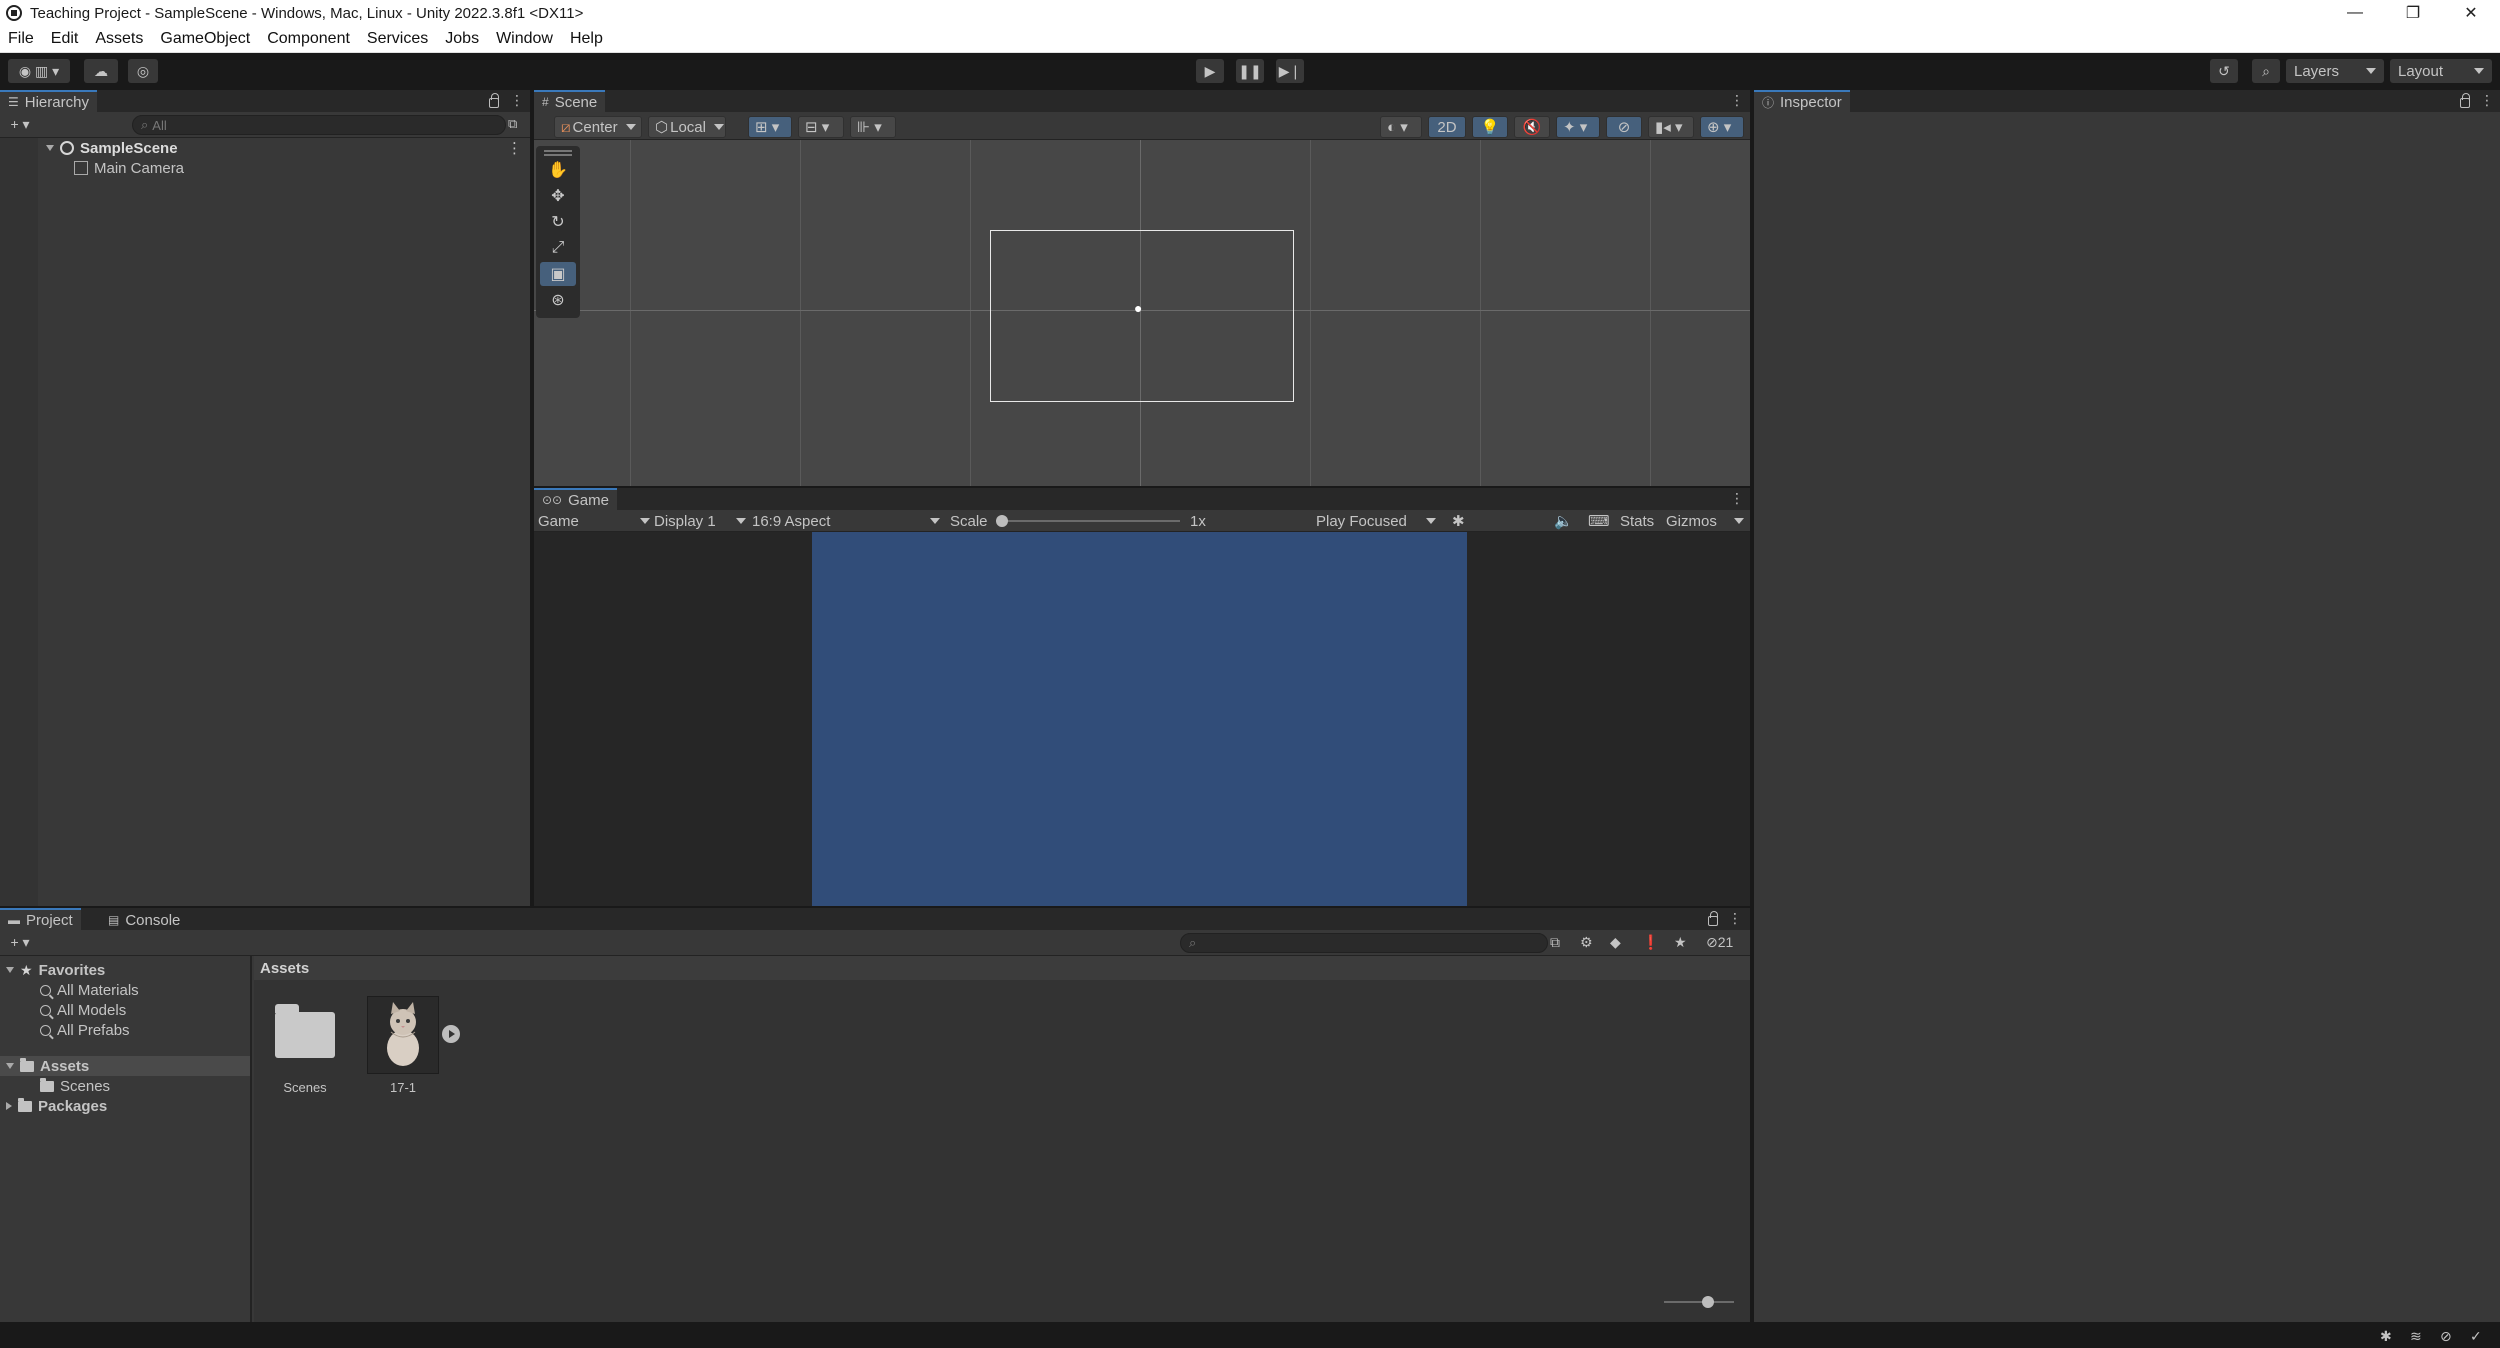  What do you see at coordinates (48, 101) in the screenshot?
I see `tab-hierarchy: ☰ Hierarchy` at bounding box center [48, 101].